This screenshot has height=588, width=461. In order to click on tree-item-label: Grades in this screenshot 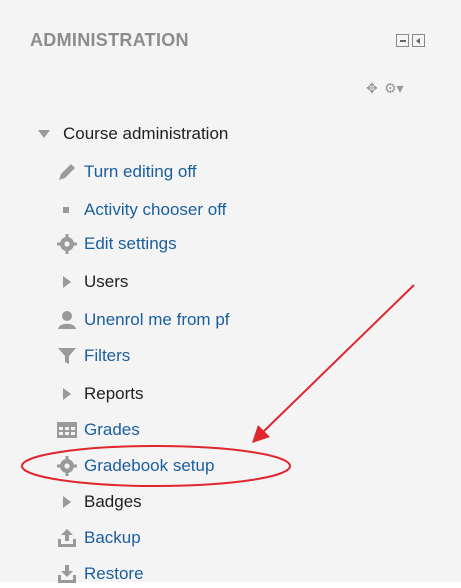, I will do `click(112, 429)`.